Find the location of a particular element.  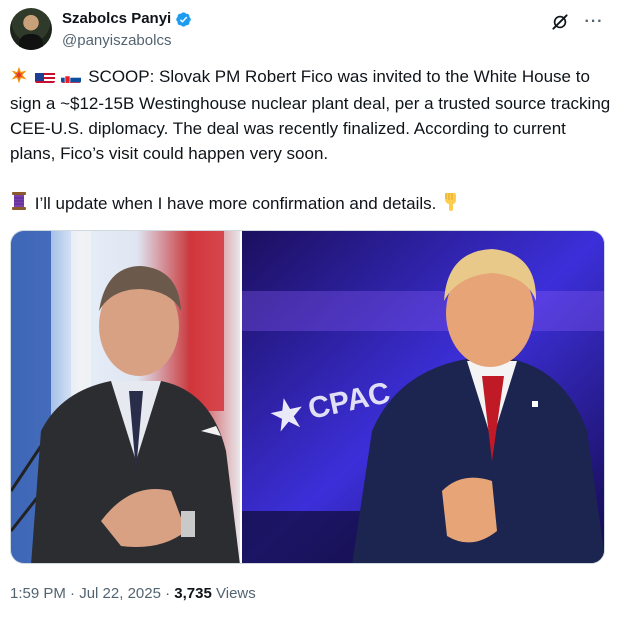

slovakia-flag-icon is located at coordinates (71, 76).